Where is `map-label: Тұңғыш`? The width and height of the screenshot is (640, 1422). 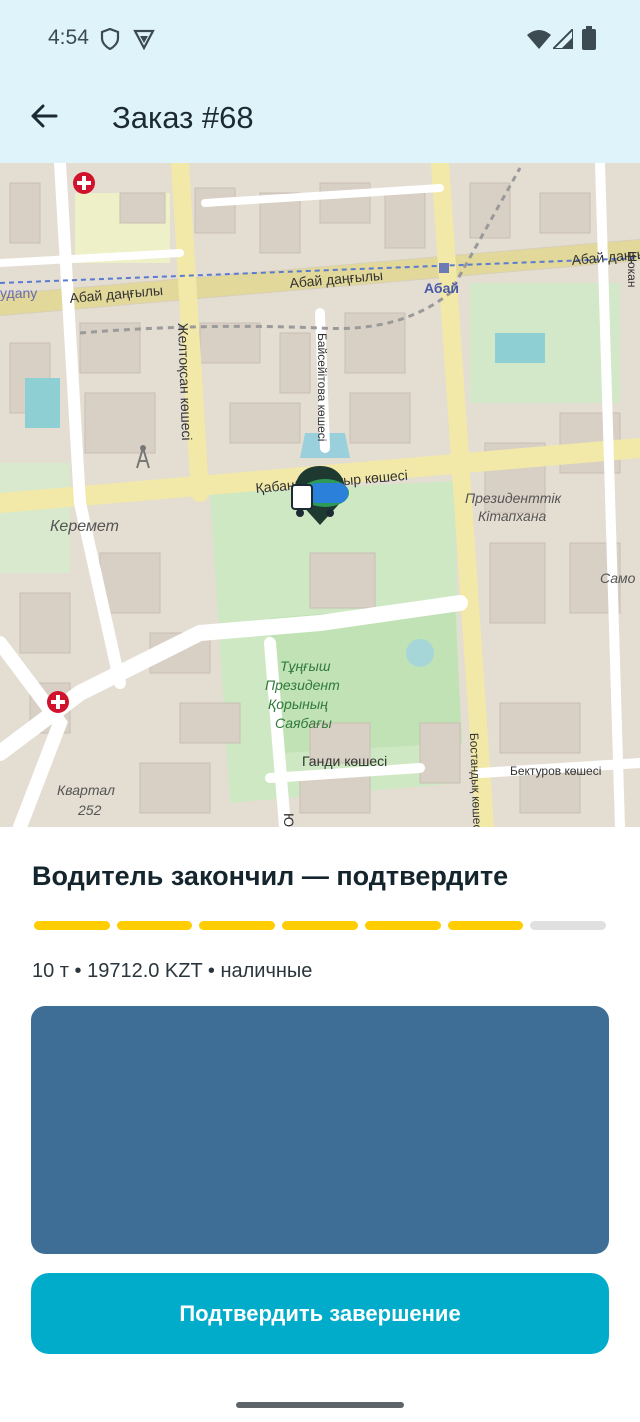
map-label: Тұңғыш is located at coordinates (305, 666).